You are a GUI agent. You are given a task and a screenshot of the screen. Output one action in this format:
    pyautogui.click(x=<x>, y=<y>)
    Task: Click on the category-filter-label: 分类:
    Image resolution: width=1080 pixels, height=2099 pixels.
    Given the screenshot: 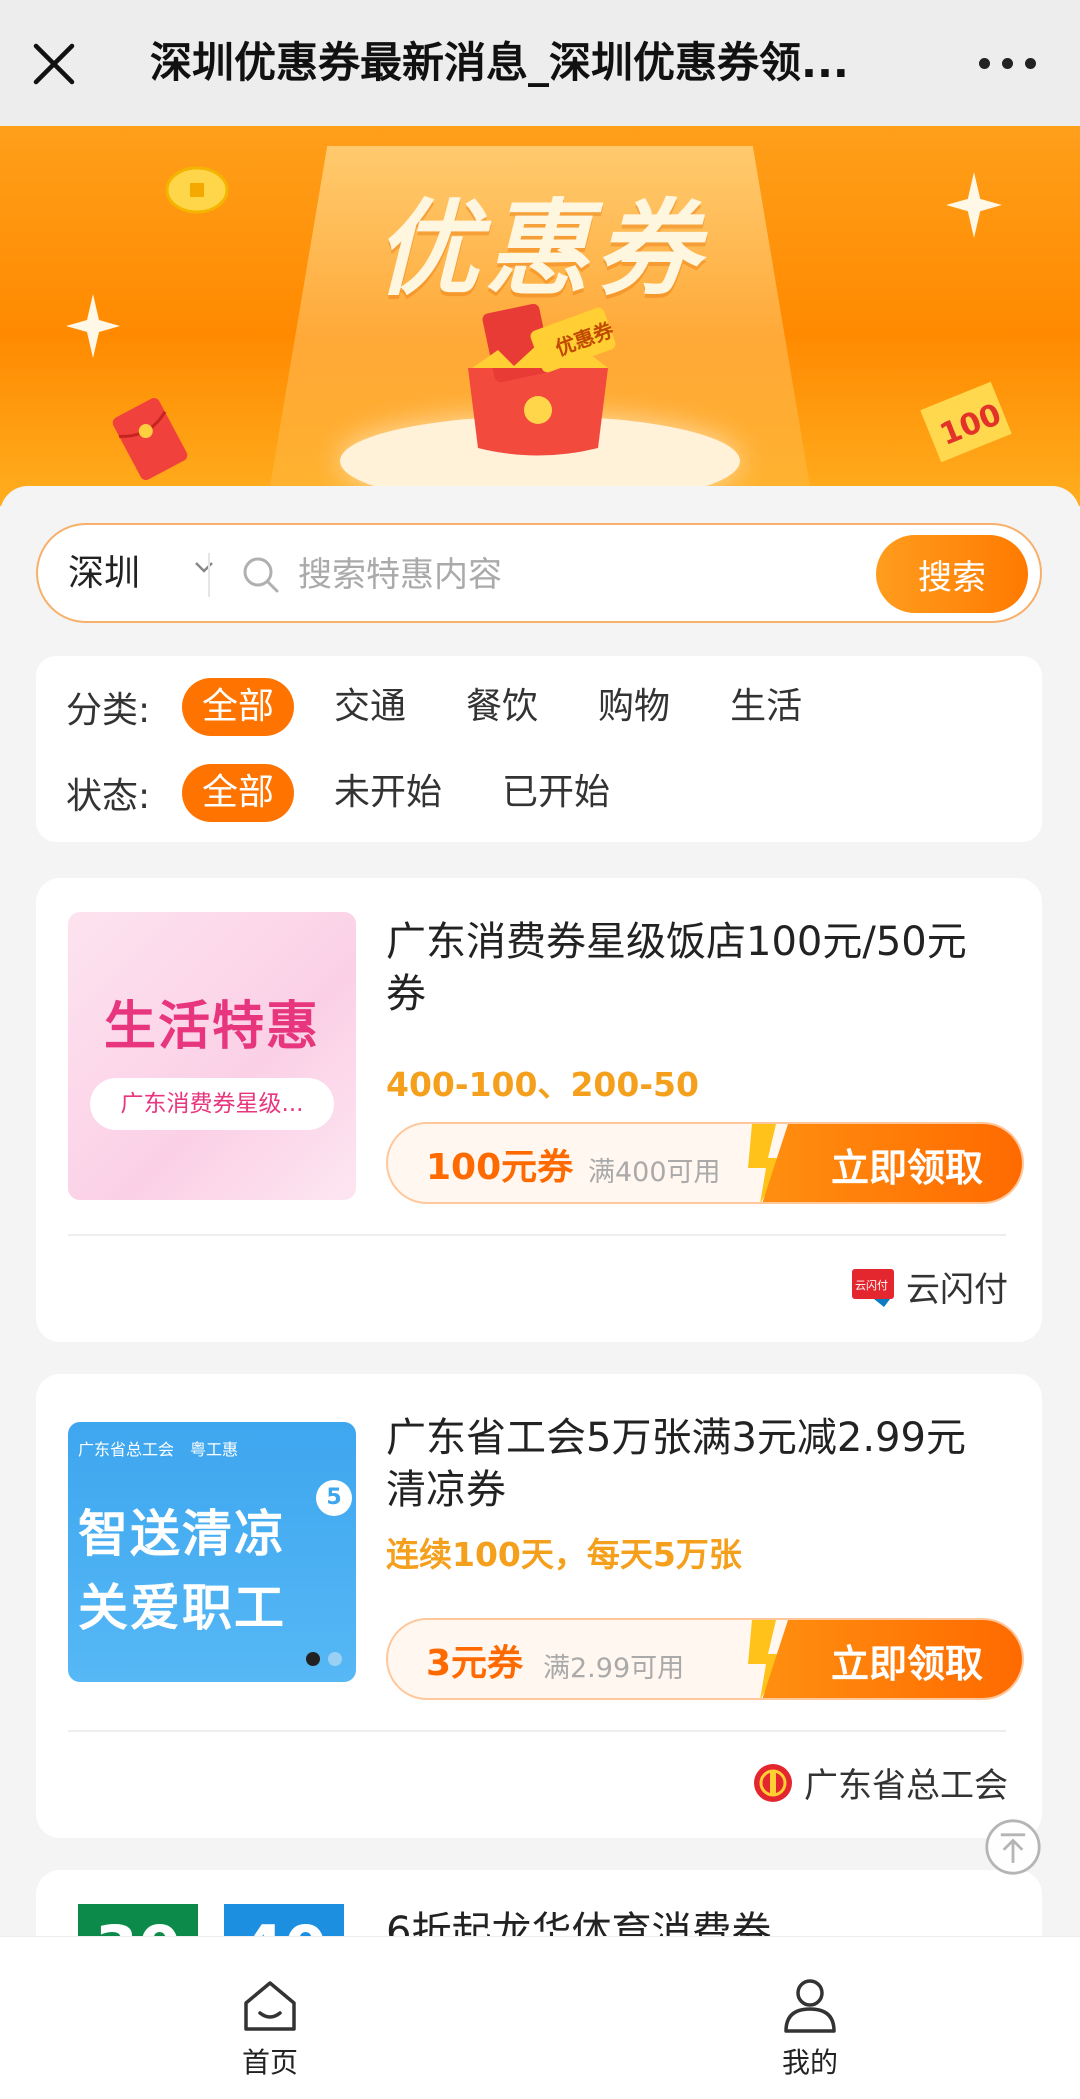 What is the action you would take?
    pyautogui.click(x=108, y=710)
    